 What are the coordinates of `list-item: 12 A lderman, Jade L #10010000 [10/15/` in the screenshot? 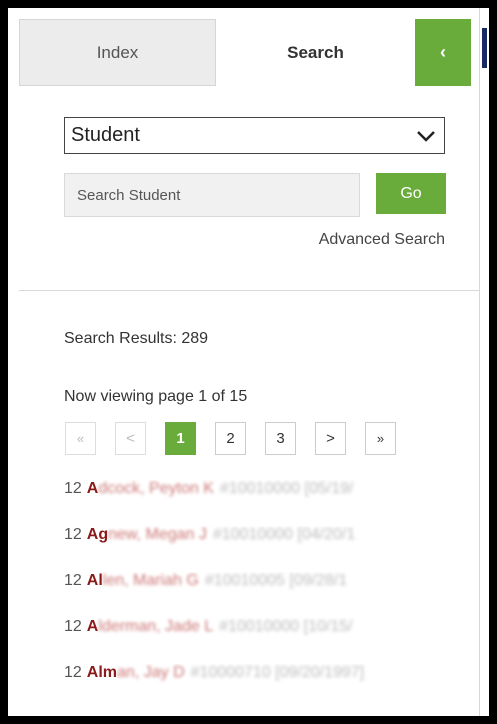 It's located at (274, 641).